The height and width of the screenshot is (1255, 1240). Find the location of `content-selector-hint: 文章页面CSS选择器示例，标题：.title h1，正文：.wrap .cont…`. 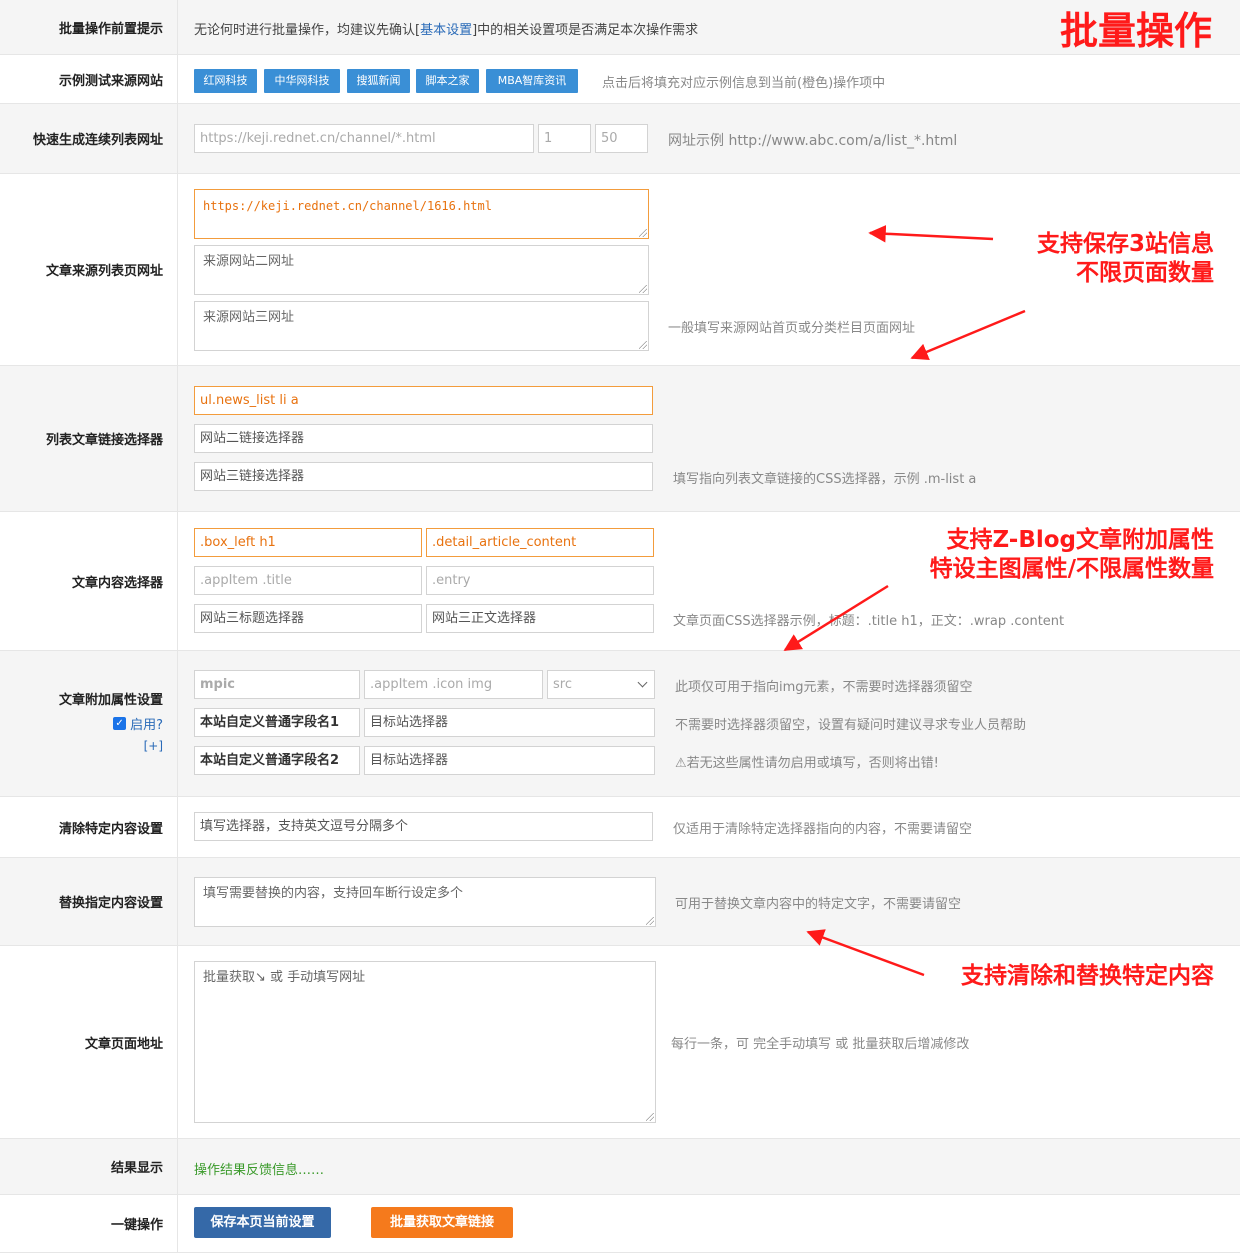

content-selector-hint: 文章页面CSS选择器示例，标题：.title h1，正文：.wrap .cont… is located at coordinates (869, 621).